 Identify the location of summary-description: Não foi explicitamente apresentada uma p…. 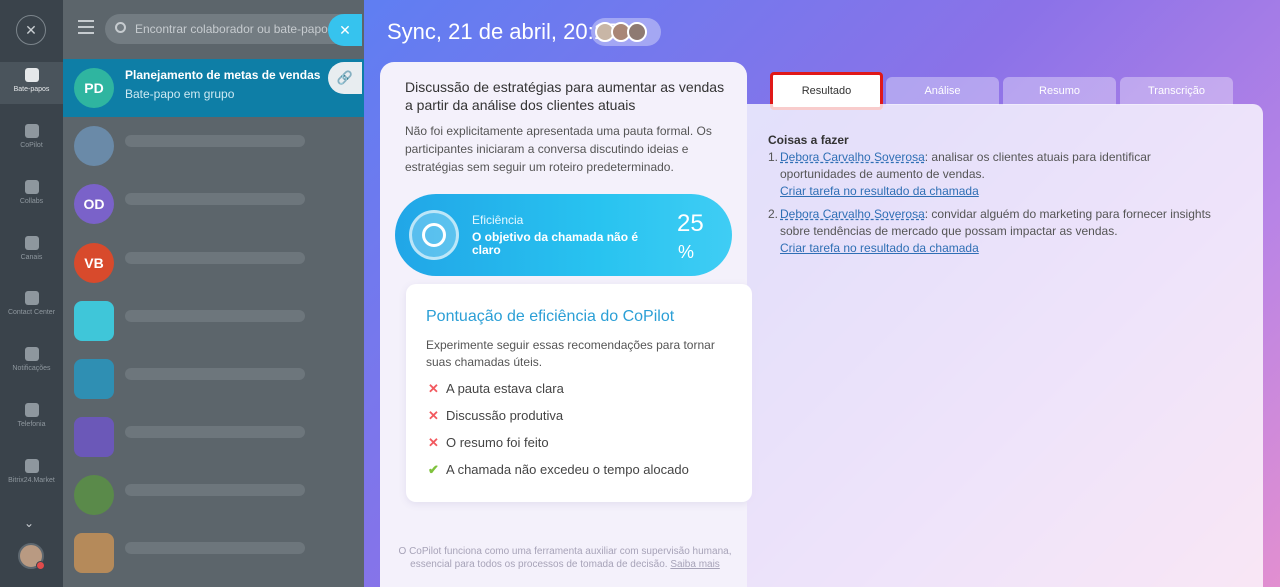
(558, 149).